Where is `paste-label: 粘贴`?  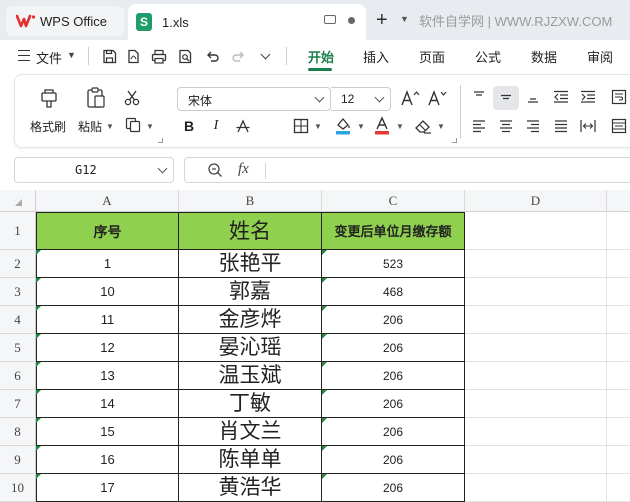
paste-label: 粘贴 is located at coordinates (90, 126).